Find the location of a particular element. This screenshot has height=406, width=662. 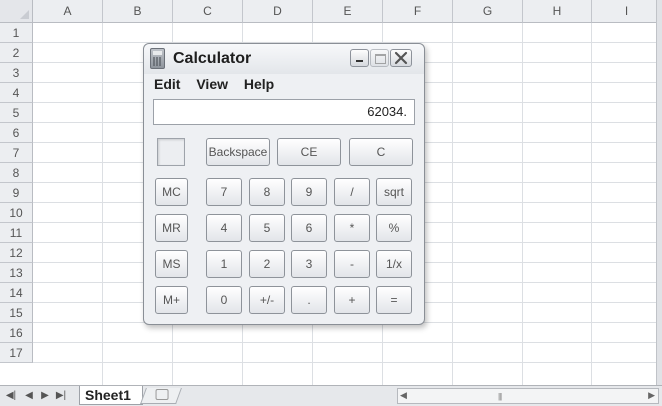

row-header: 16 is located at coordinates (16, 333).